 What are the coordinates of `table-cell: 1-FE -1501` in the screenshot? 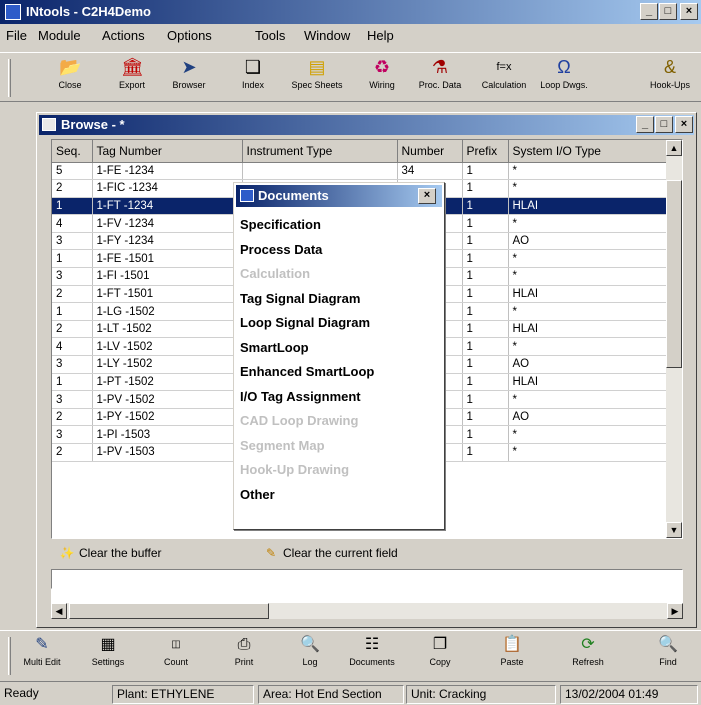 It's located at (167, 259).